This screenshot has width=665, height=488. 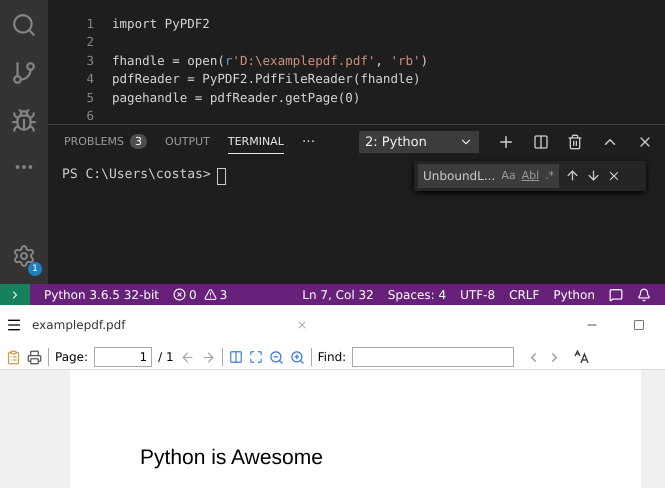 I want to click on find-label: Find:, so click(x=332, y=357).